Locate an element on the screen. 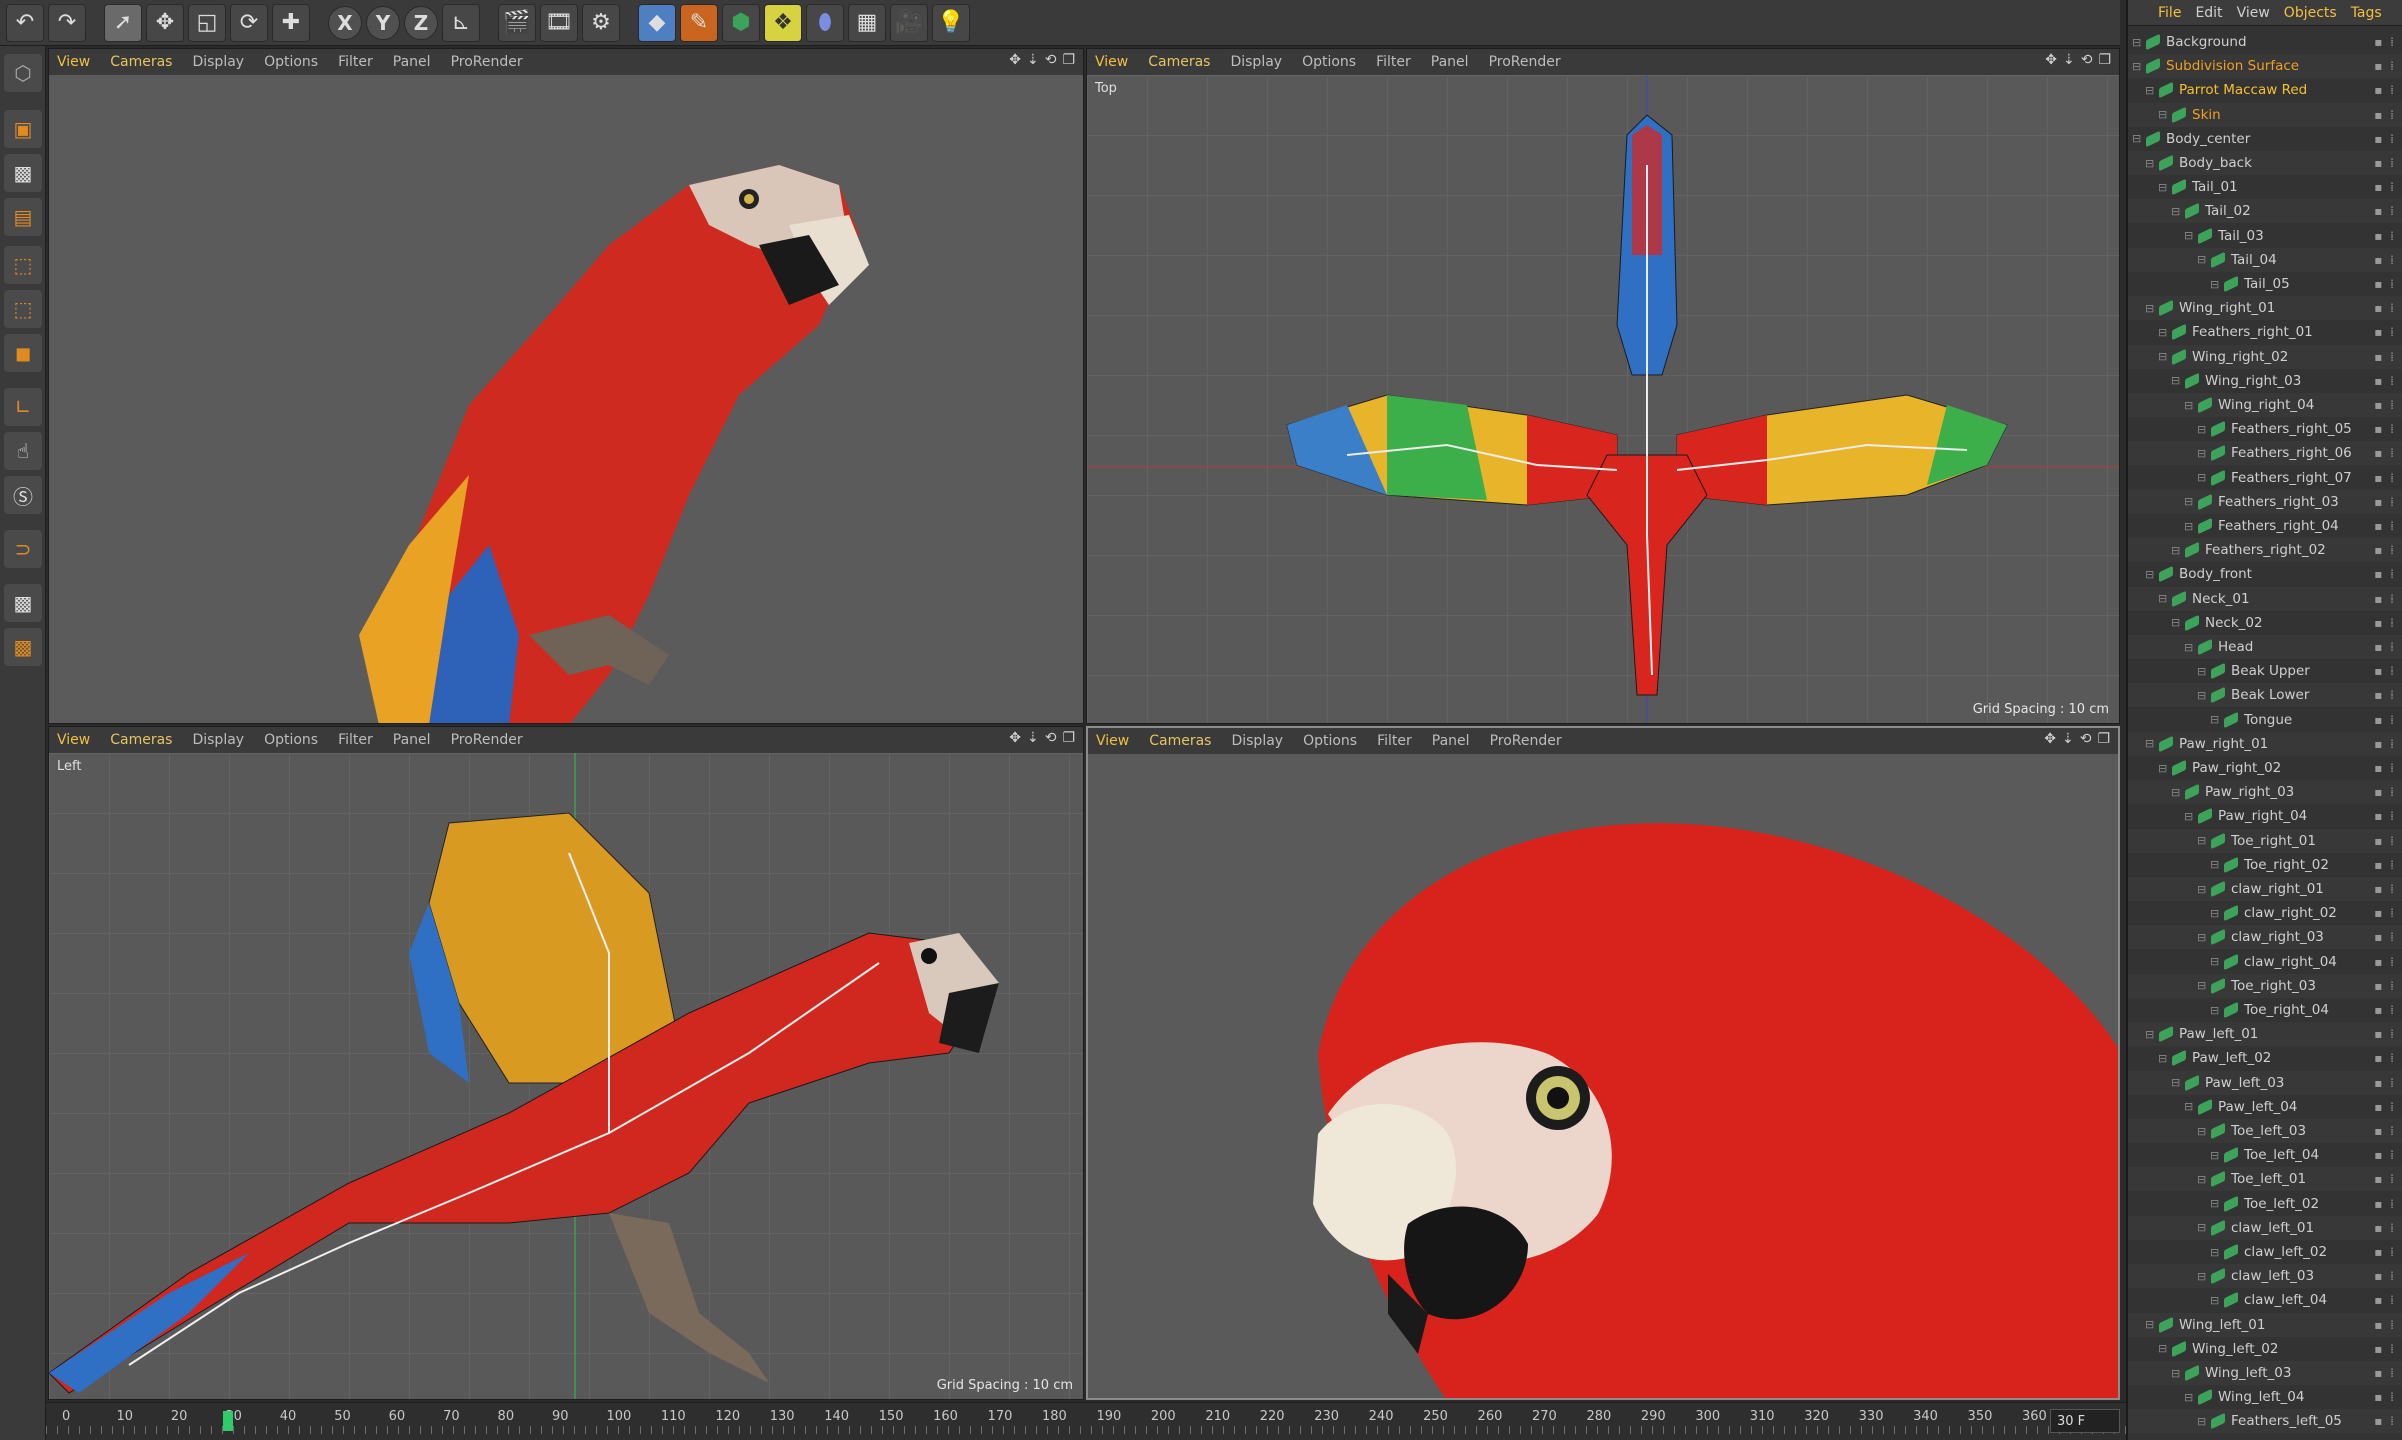  object-row: ⊟ claw_left_01 ▪ ⁞ is located at coordinates (2265, 1227).